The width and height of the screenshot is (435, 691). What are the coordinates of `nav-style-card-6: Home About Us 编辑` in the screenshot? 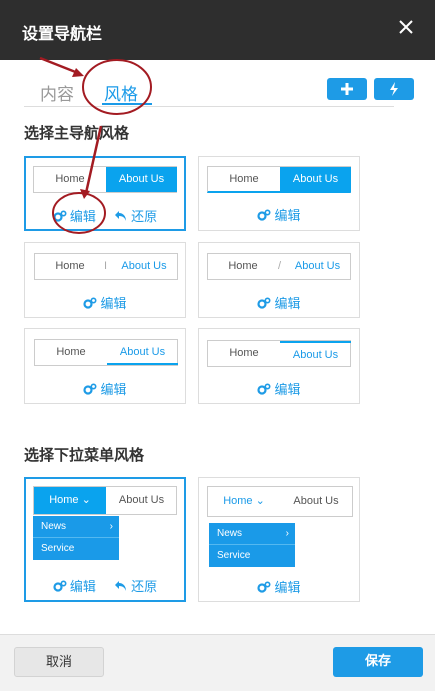 It's located at (279, 366).